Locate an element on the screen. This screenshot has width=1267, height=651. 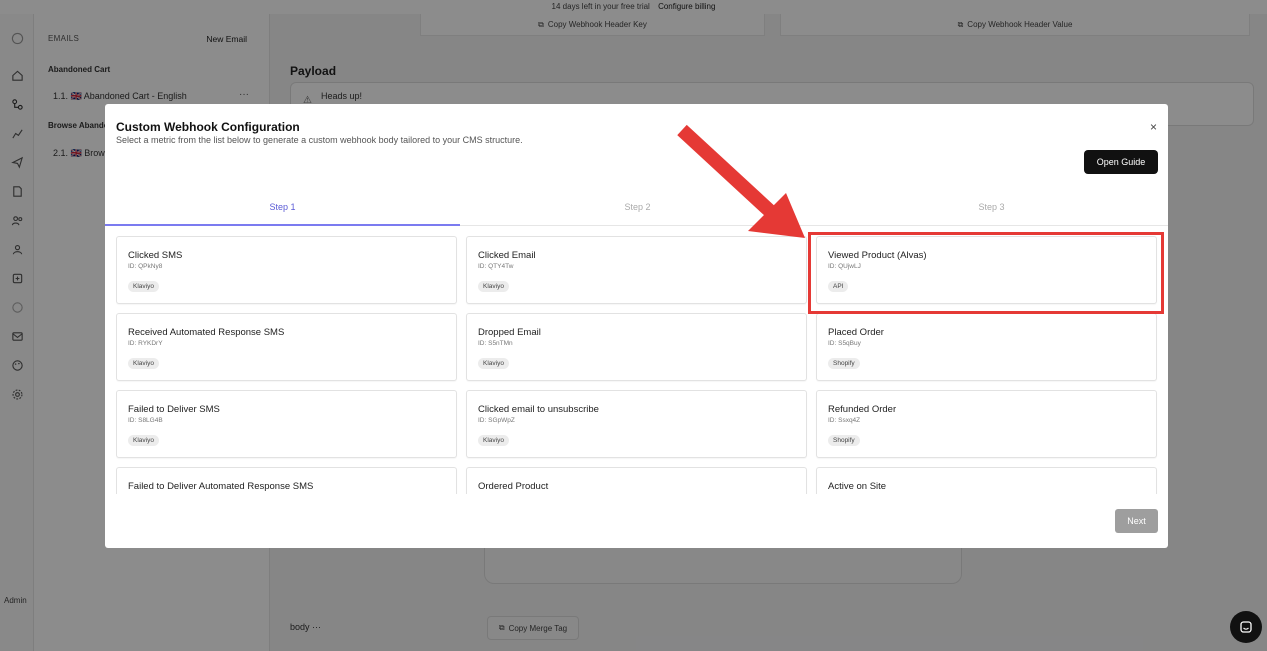
metric-name: Failed to Deliver Automated Response SMS is located at coordinates (221, 486).